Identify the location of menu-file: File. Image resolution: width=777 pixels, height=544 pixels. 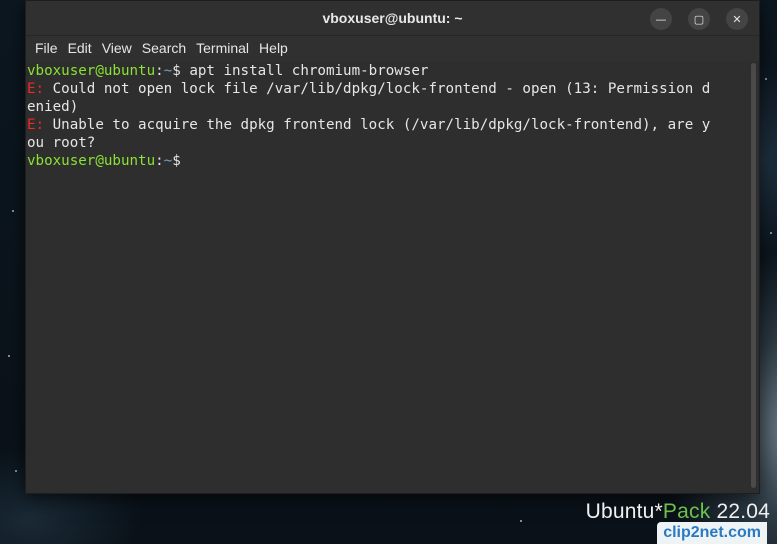
(46, 48).